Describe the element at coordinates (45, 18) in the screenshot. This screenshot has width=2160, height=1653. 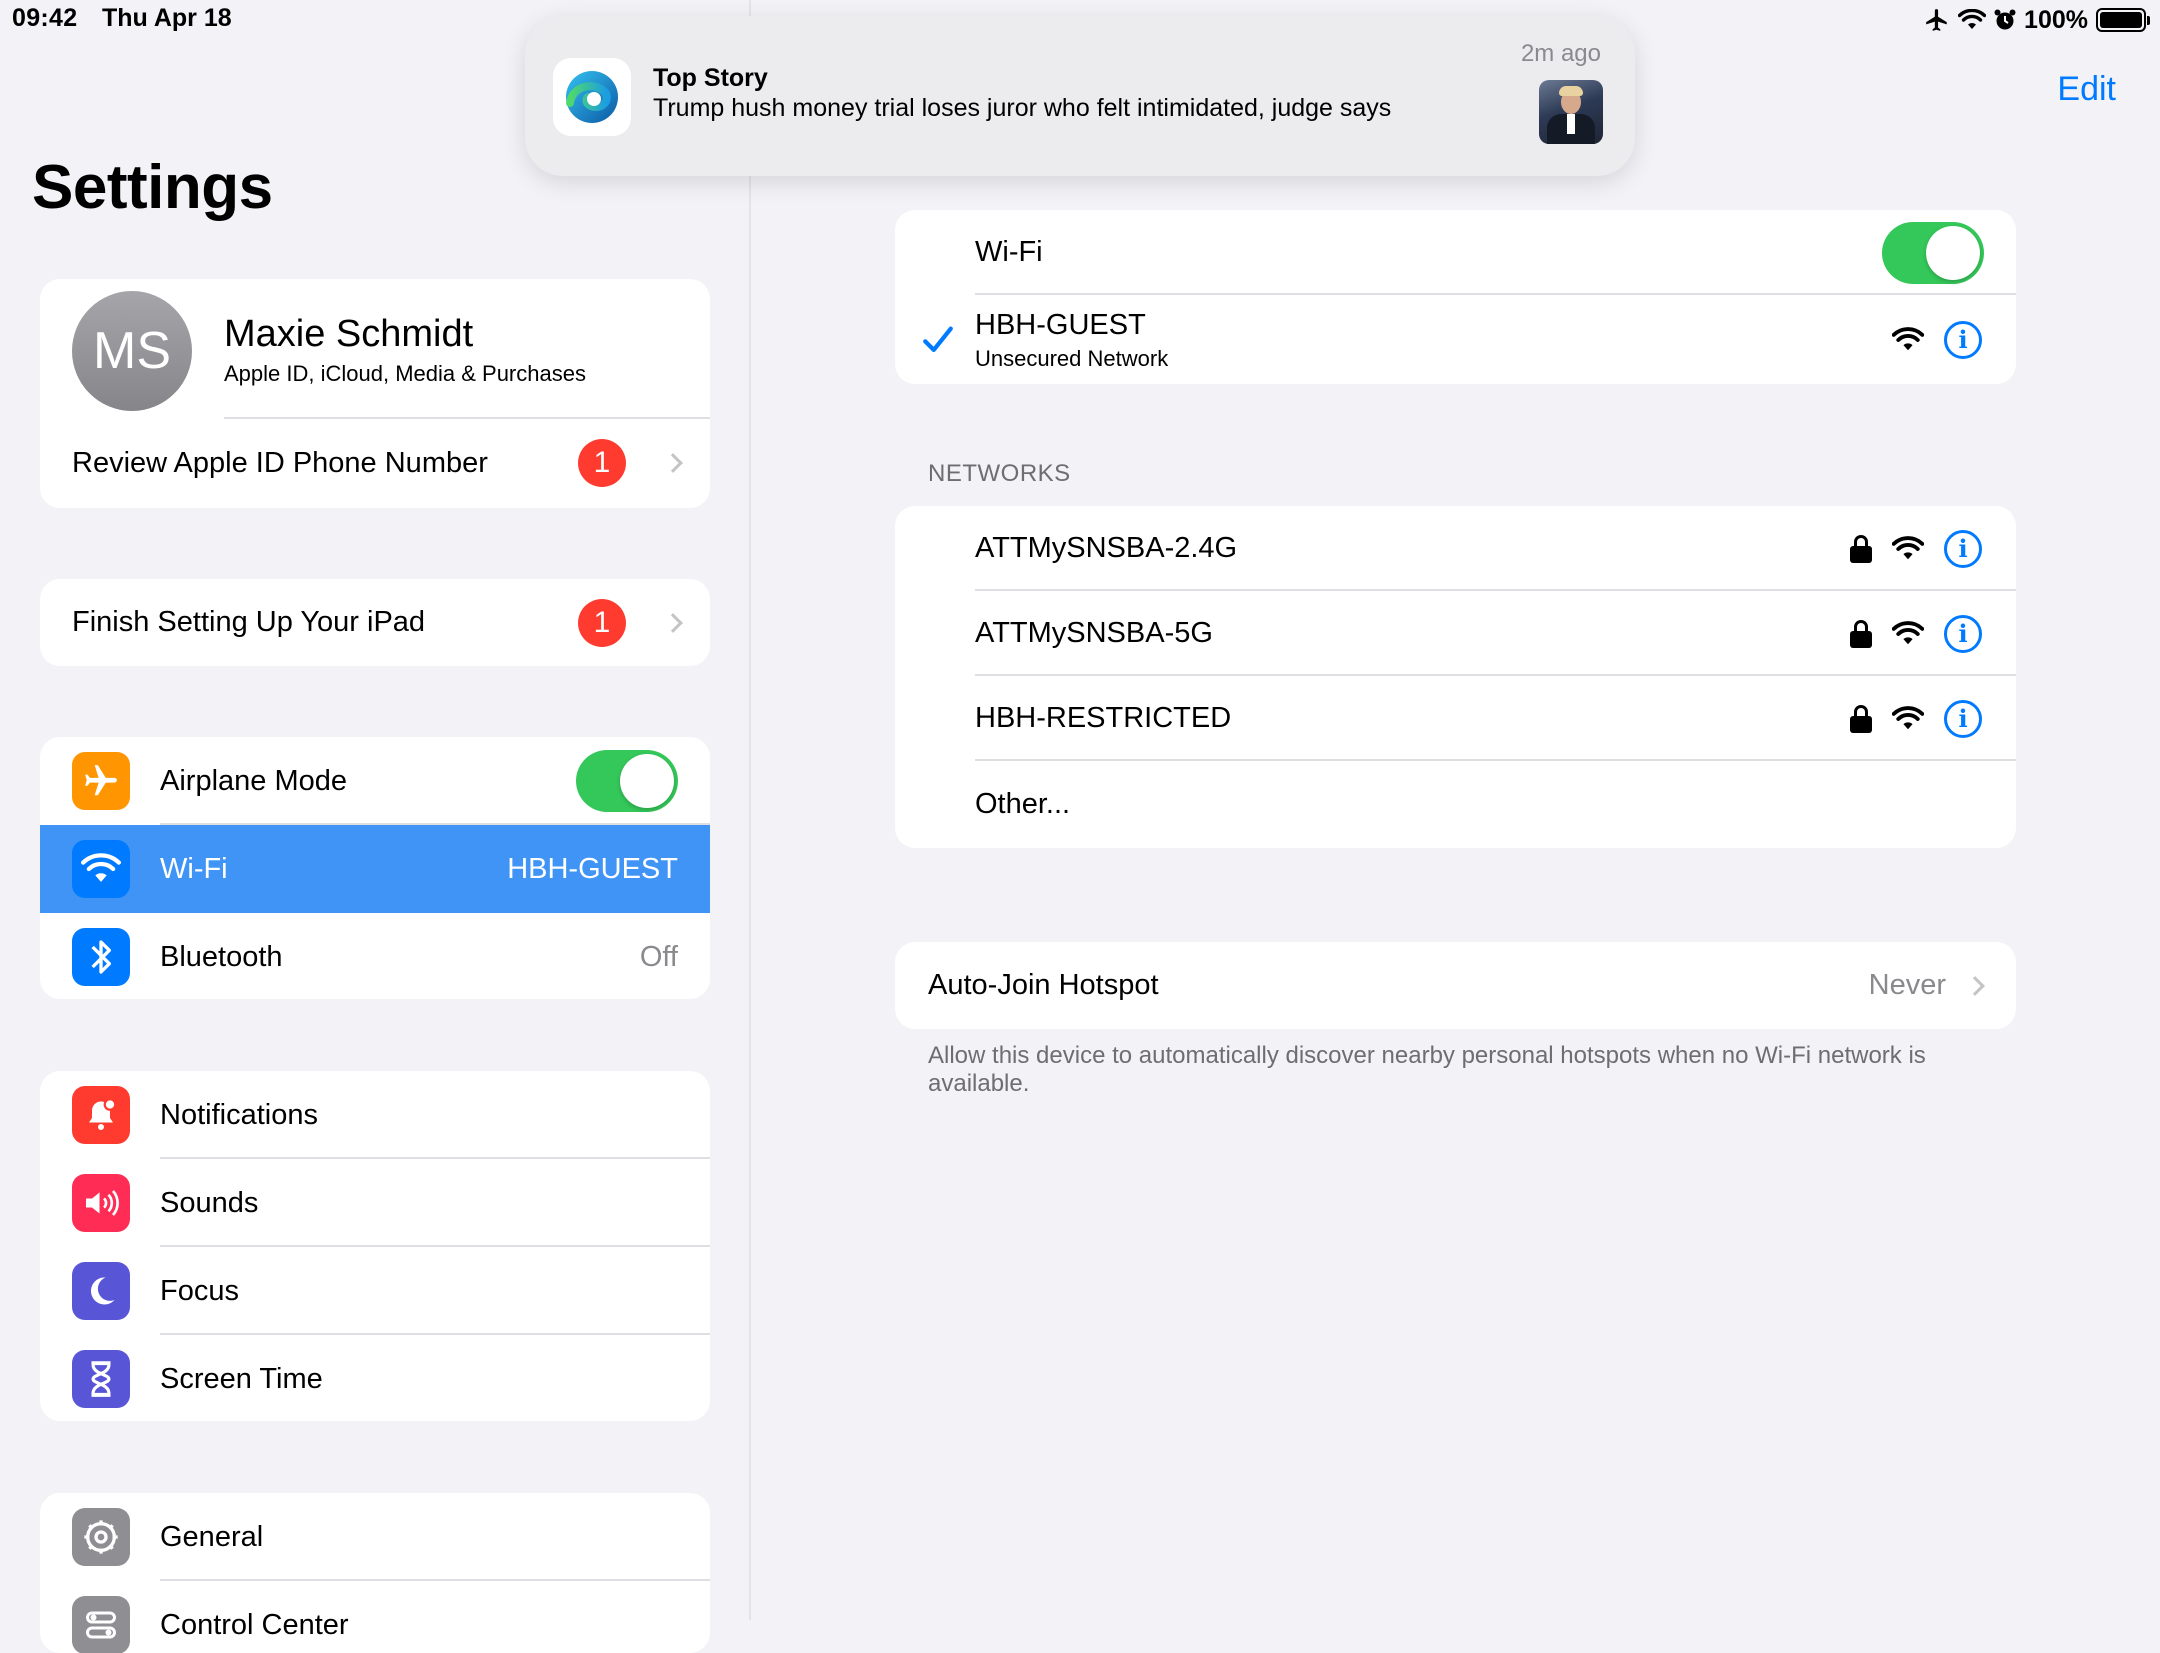
I see `status-time: 09:42` at that location.